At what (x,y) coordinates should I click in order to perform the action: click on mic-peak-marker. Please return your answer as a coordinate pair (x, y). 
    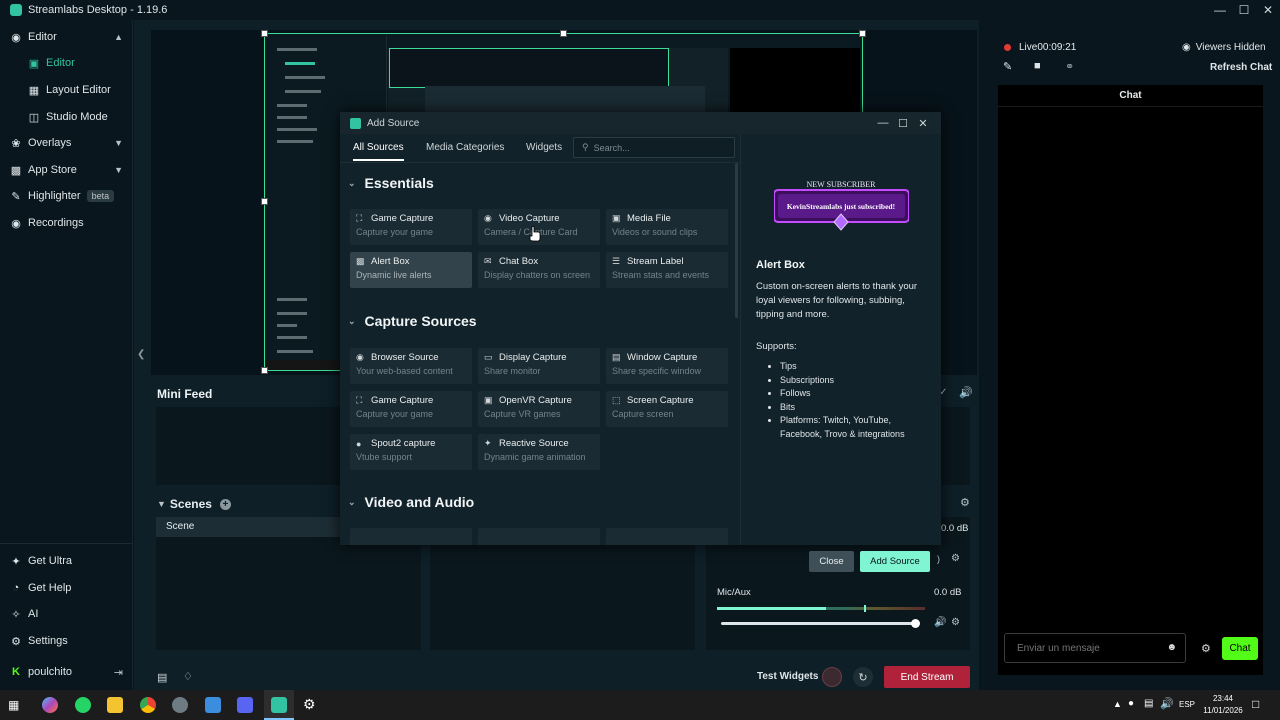
    Looking at the image, I should click on (865, 608).